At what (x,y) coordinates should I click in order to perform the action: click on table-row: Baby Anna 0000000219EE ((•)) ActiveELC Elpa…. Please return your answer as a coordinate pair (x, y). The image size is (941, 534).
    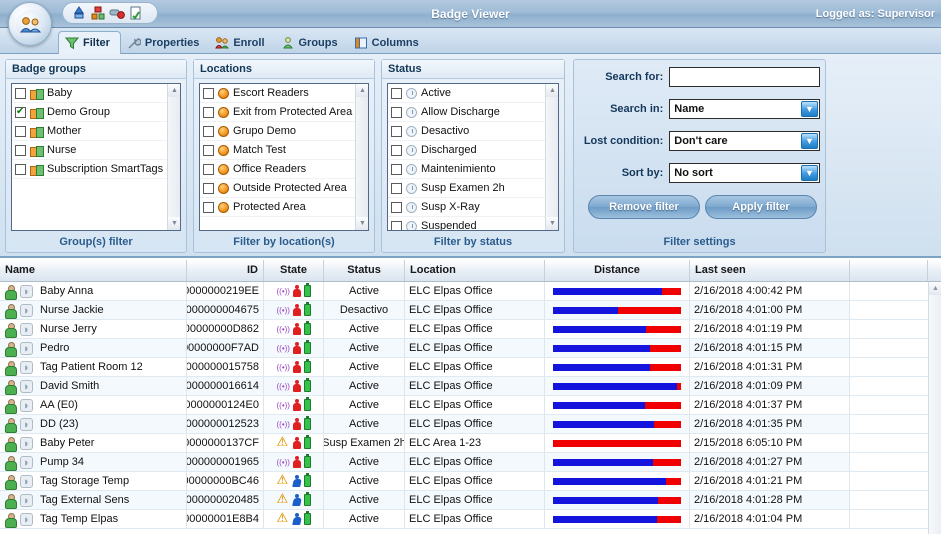
    Looking at the image, I should click on (464, 291).